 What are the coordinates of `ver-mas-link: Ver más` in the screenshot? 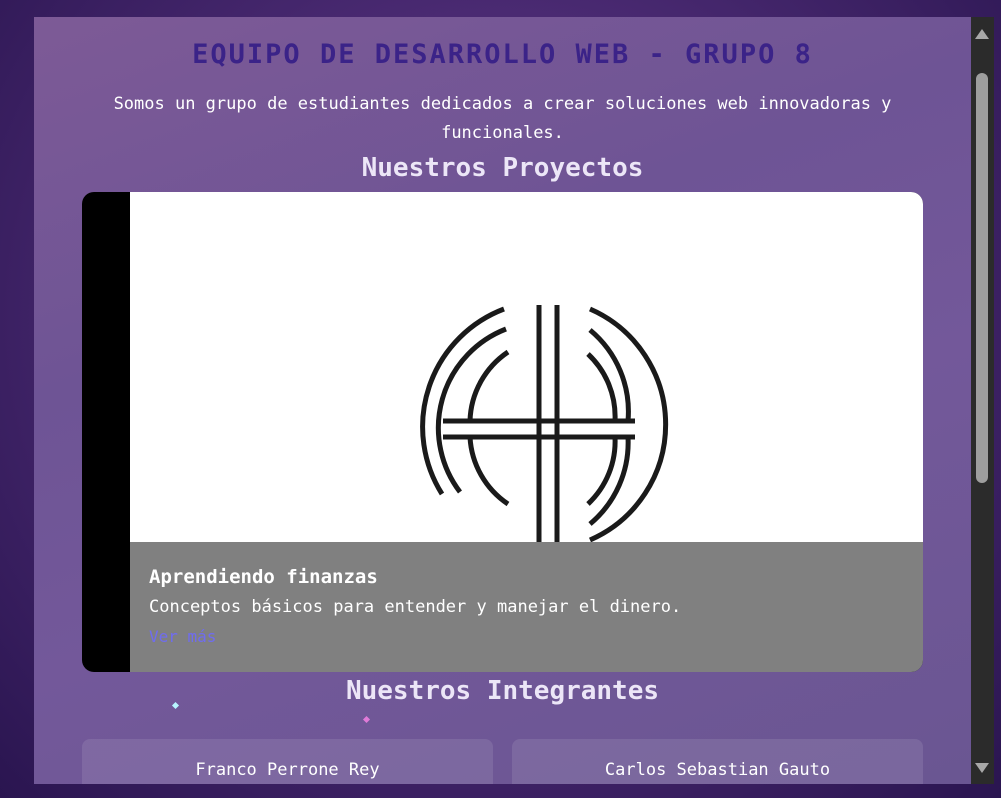 It's located at (182, 636).